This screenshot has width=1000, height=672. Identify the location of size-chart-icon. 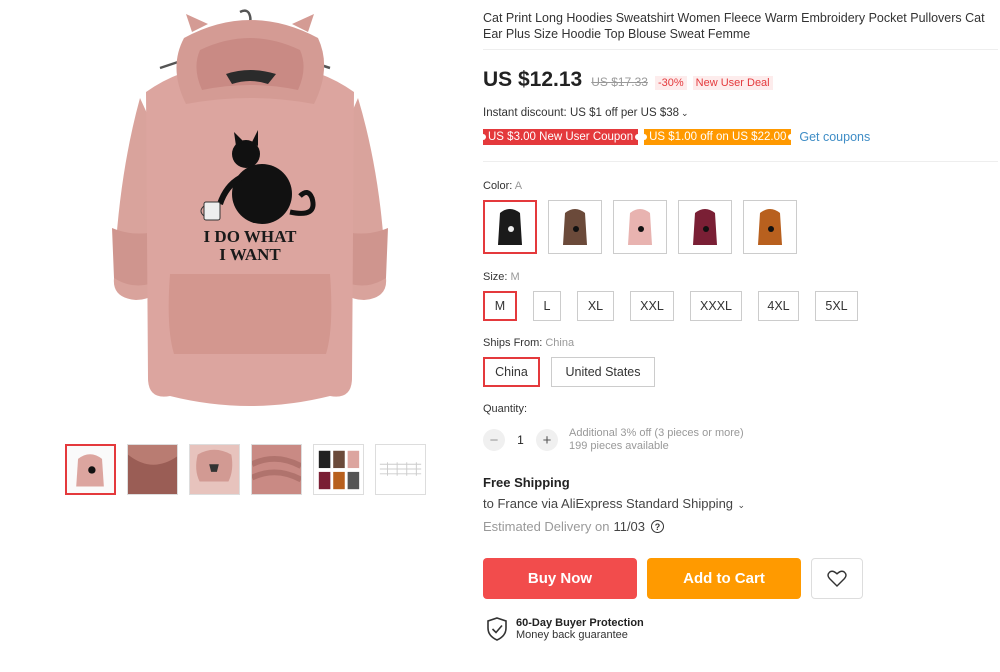
(400, 469).